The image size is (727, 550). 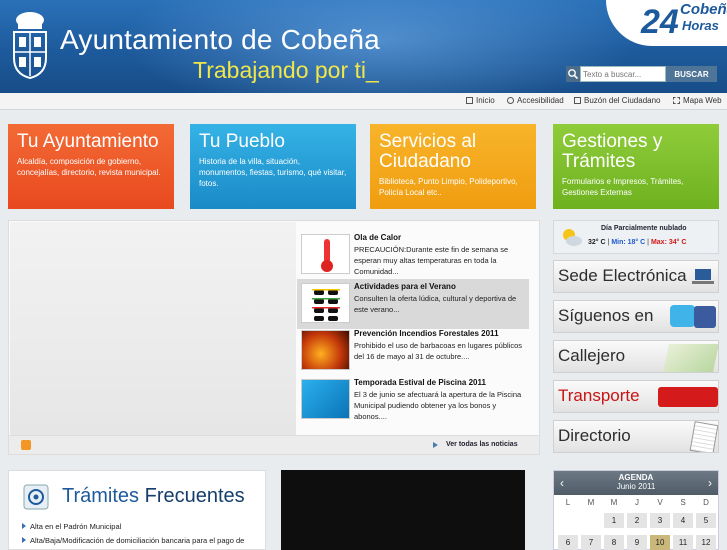 What do you see at coordinates (71, 526) in the screenshot?
I see `tramite-link: Alta en el Padrón Municipal` at bounding box center [71, 526].